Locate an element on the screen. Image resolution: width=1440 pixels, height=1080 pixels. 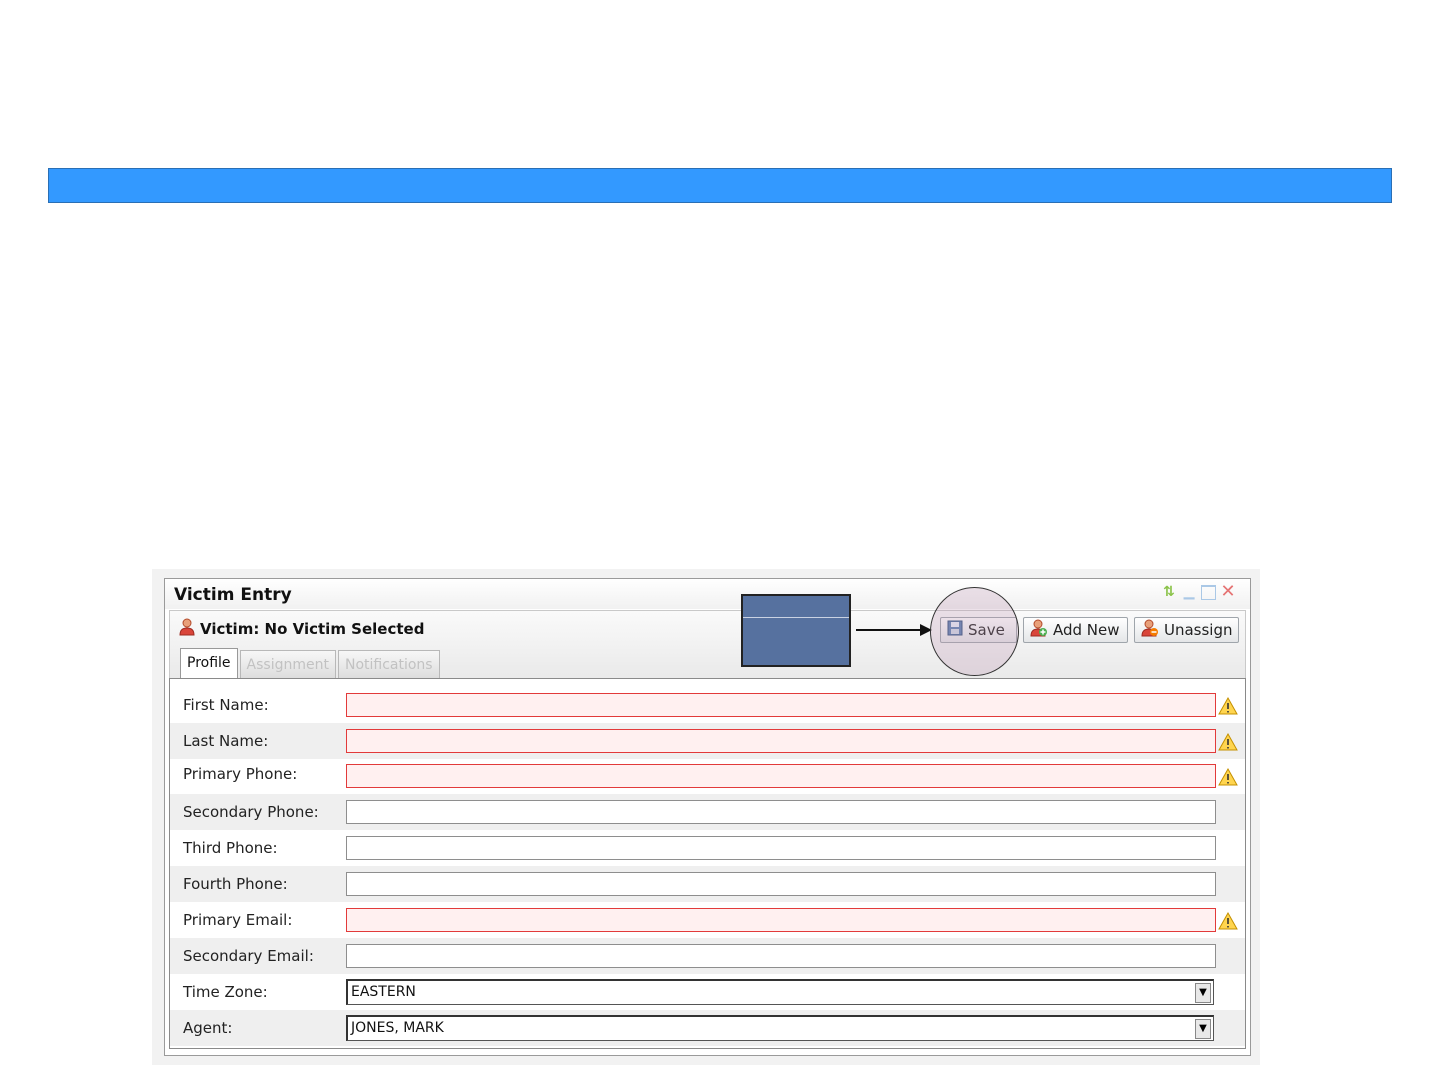
refresh-icon: ⇅ is located at coordinates (1169, 592).